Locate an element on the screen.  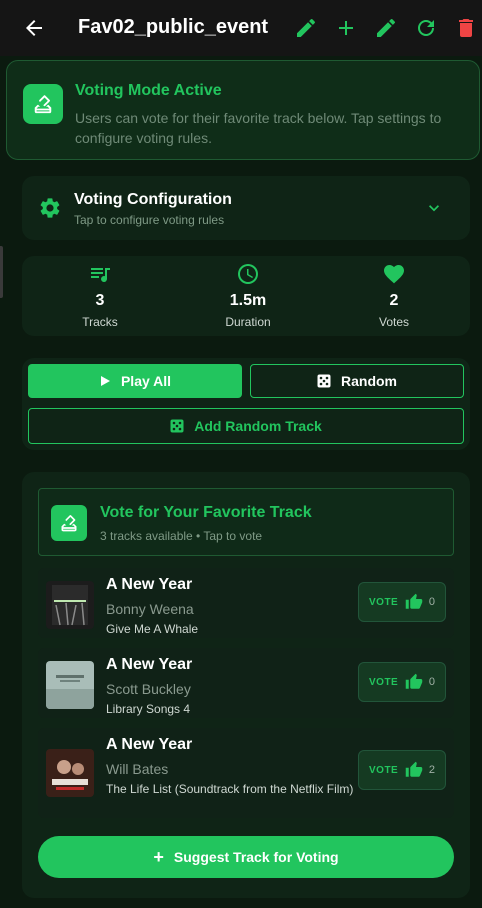
heart-icon is located at coordinates (394, 274).